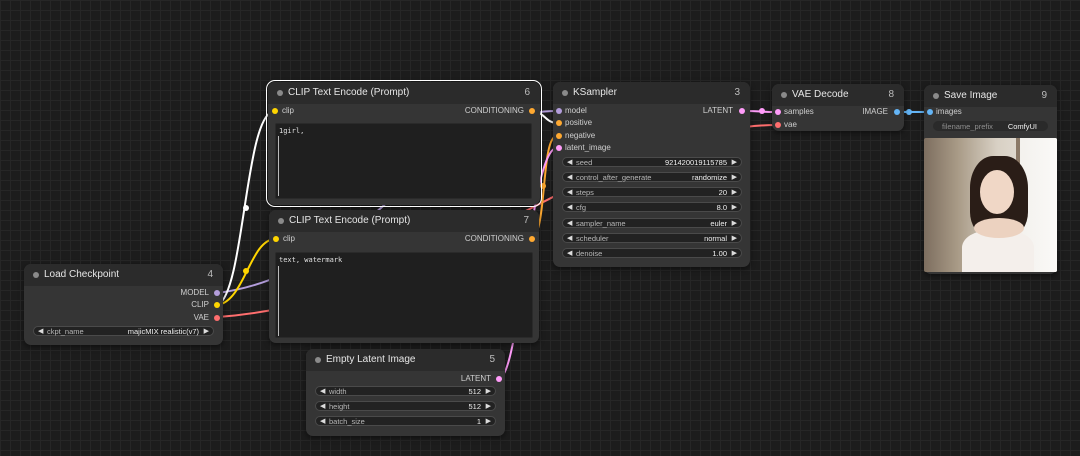  Describe the element at coordinates (718, 223) in the screenshot. I see `widget-value: euler` at that location.